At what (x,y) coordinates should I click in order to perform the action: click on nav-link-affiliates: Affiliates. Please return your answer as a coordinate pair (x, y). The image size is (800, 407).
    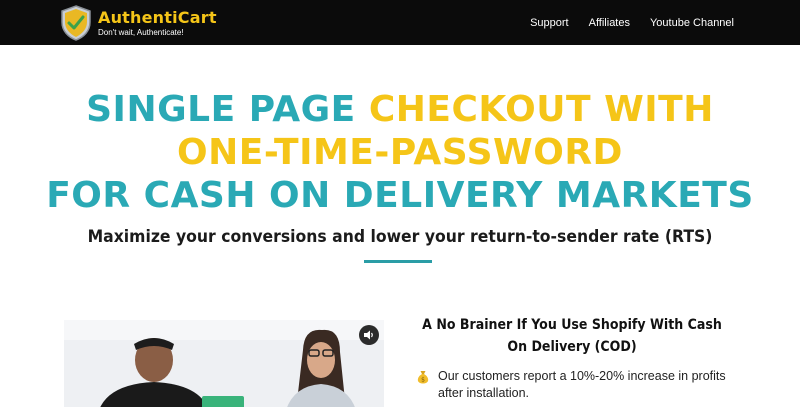
    Looking at the image, I should click on (609, 23).